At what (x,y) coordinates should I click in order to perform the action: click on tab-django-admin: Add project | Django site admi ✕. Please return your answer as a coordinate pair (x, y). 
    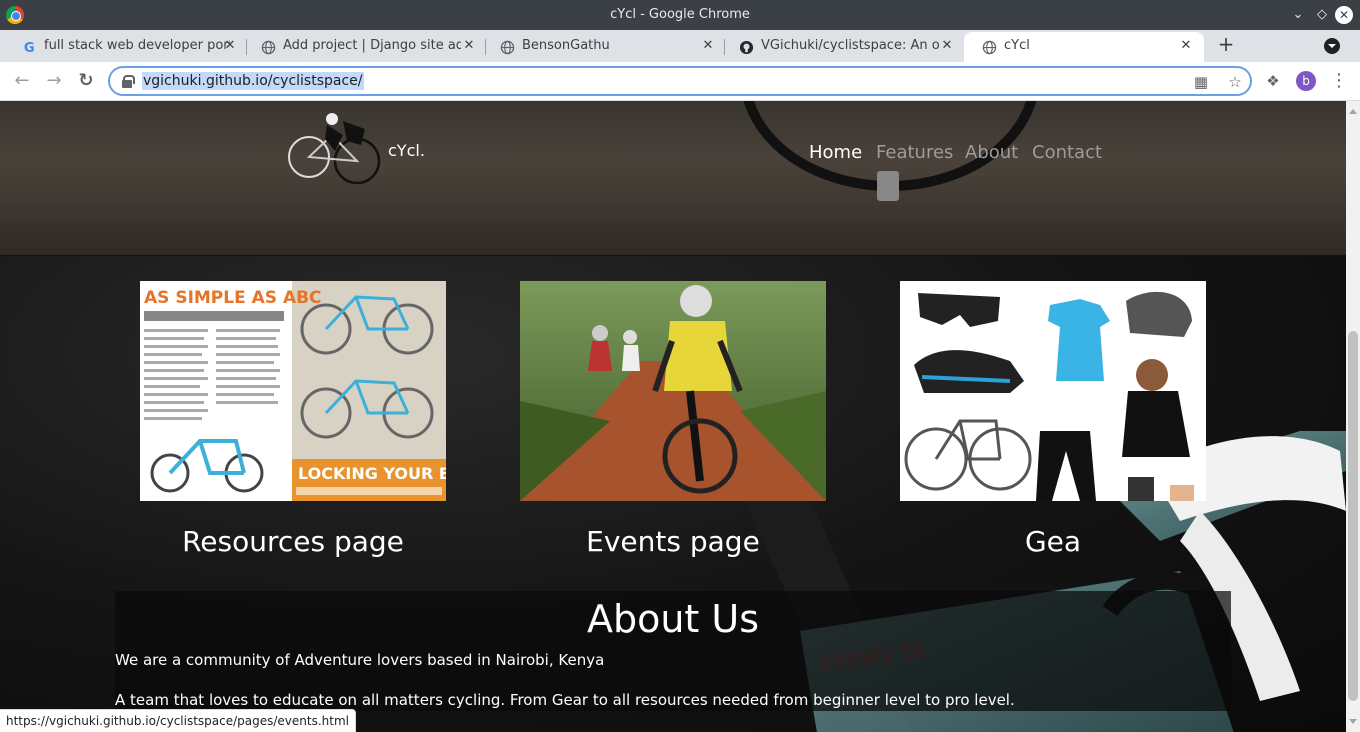
    Looking at the image, I should click on (363, 47).